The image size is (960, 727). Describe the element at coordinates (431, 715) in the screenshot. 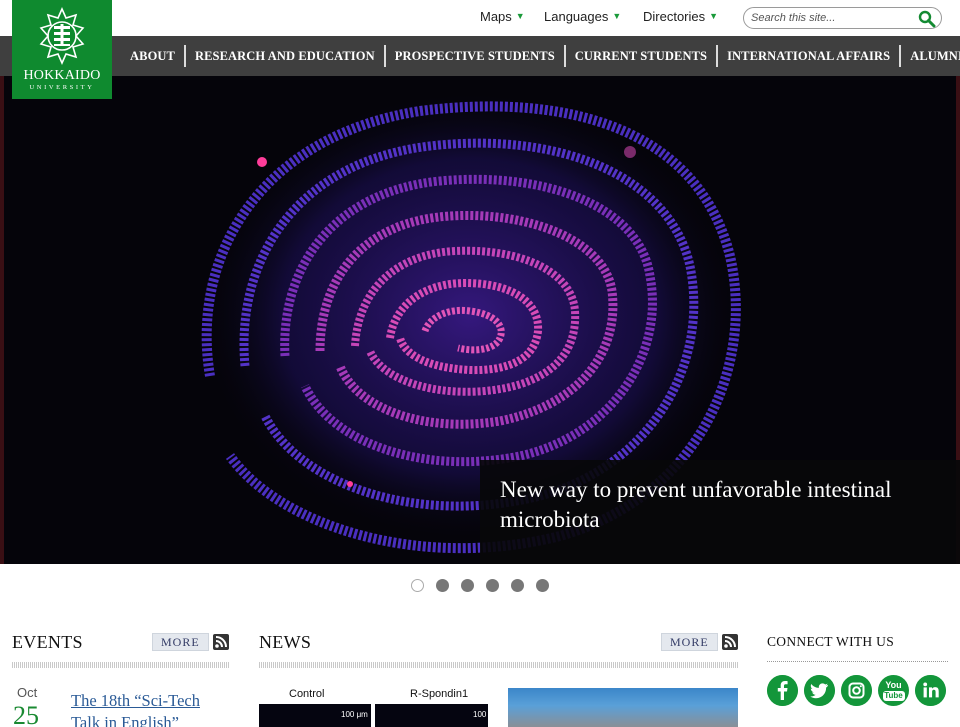

I see `news-thumbnail-rspondin: 100` at that location.